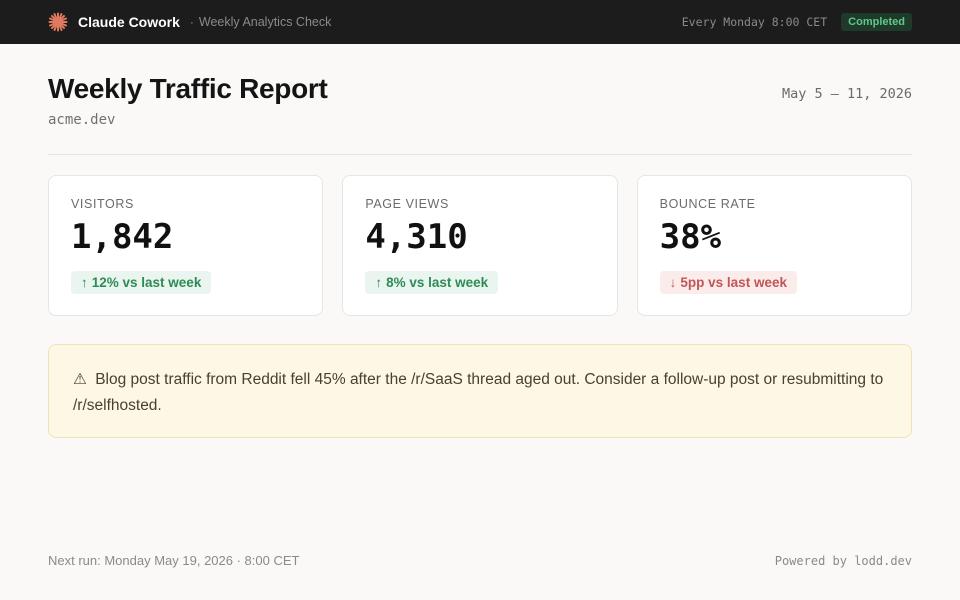 Image resolution: width=960 pixels, height=600 pixels. I want to click on claude-spark-icon, so click(58, 22).